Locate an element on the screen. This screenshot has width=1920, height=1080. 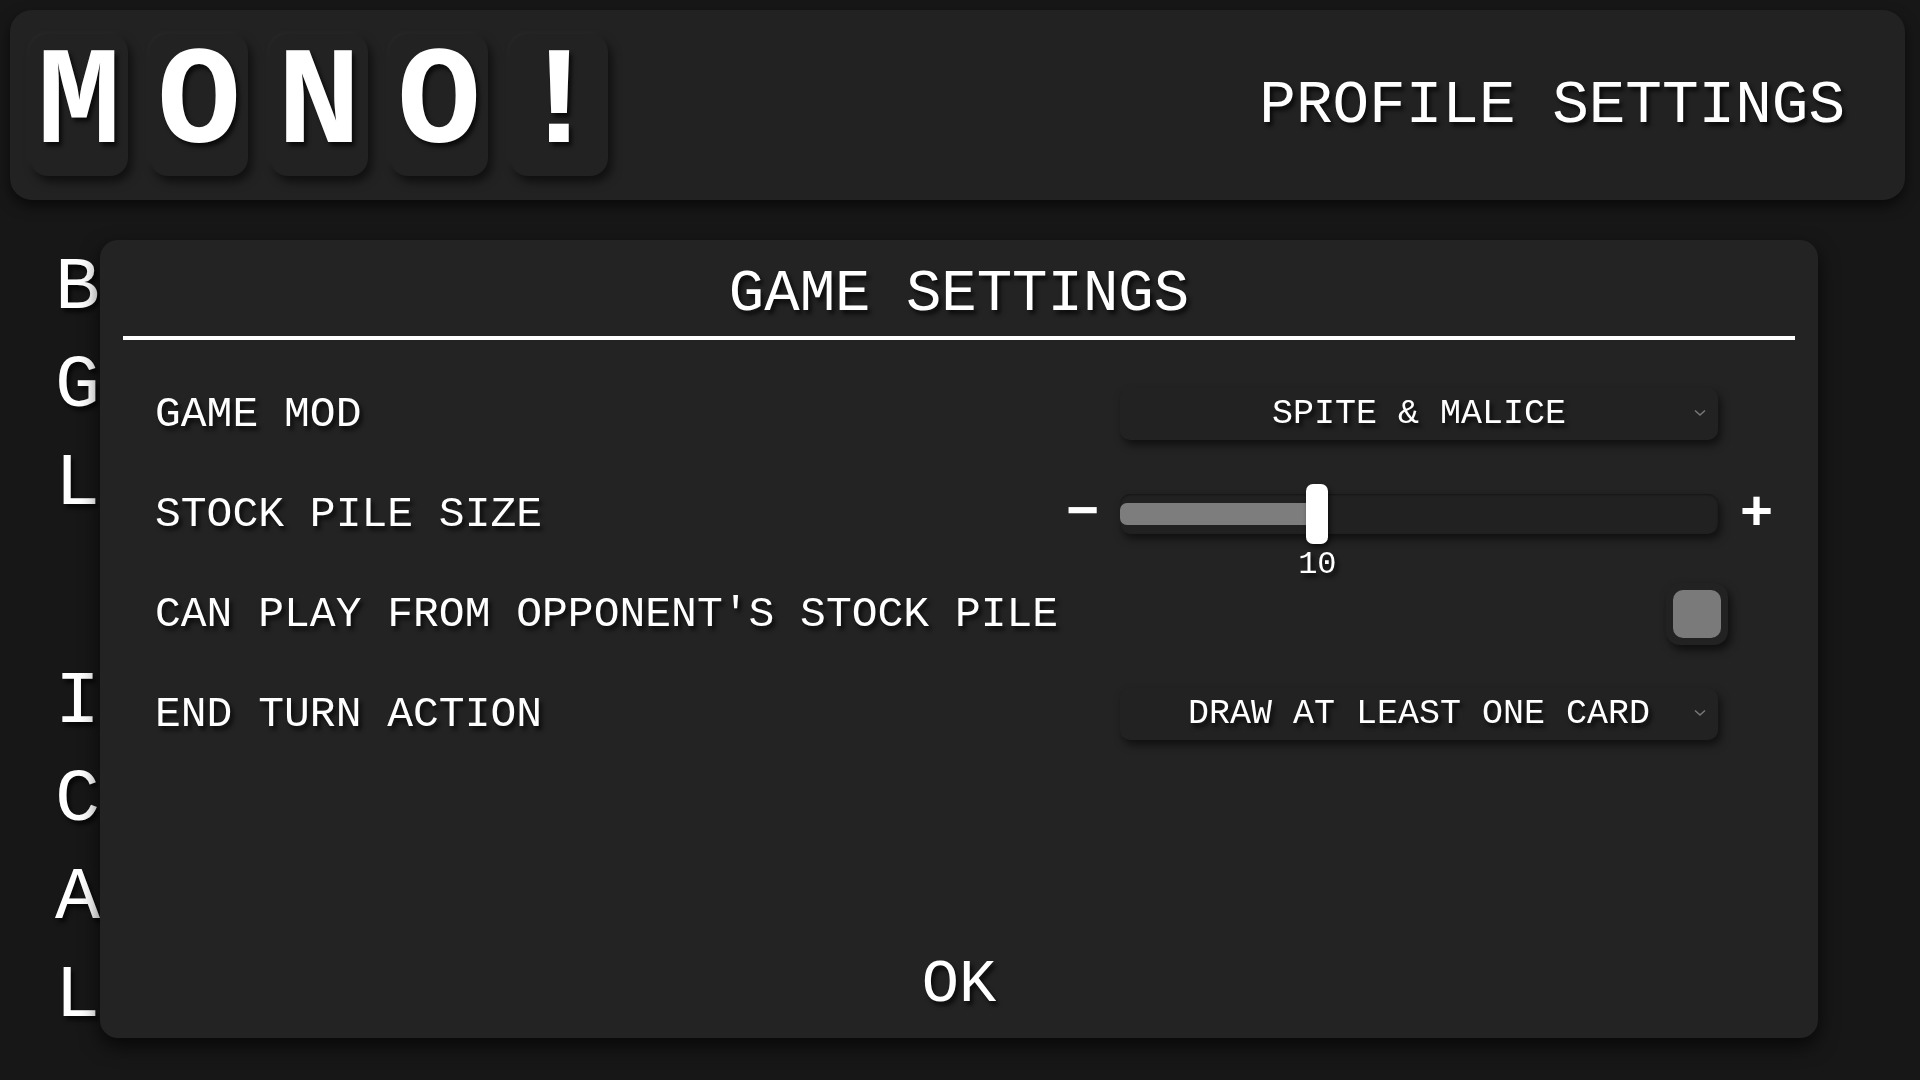
logo-tile: ! is located at coordinates (559, 105).